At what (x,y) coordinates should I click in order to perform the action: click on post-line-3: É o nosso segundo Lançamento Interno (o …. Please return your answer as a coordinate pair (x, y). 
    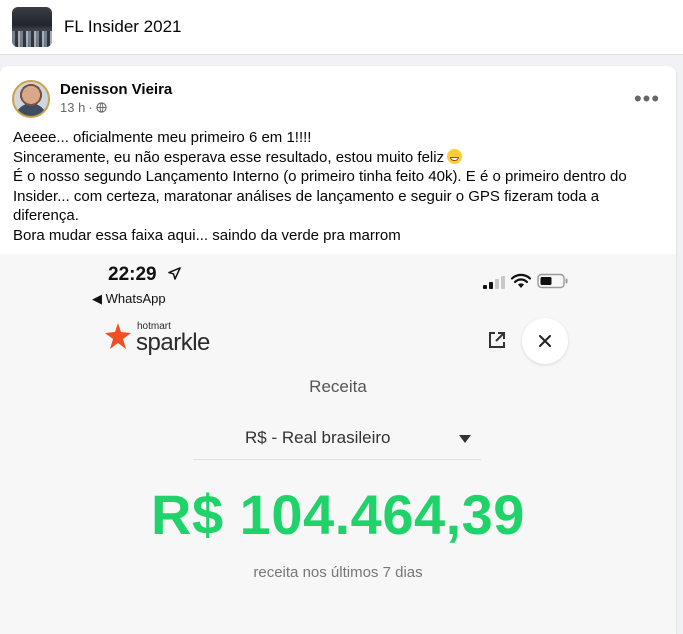
    Looking at the image, I should click on (320, 196).